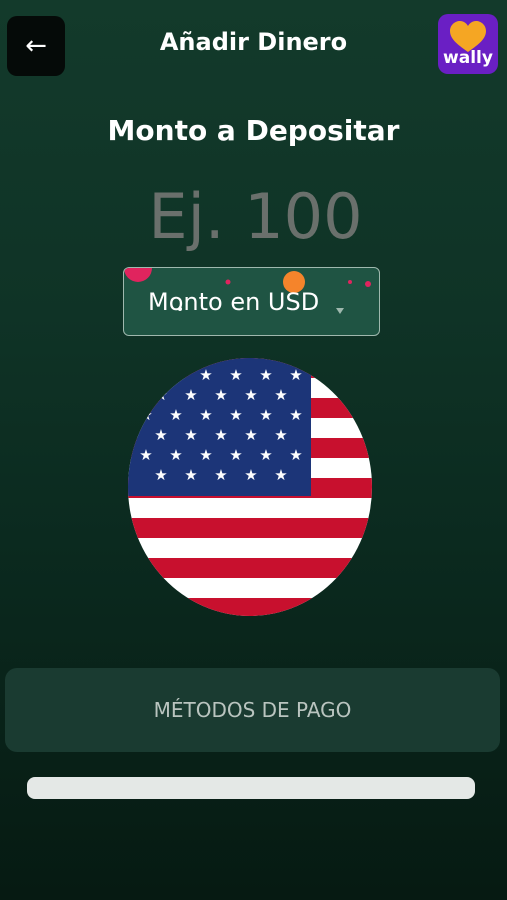 The image size is (507, 900). I want to click on payment-methods-label: MÉTODOS DE PAGO, so click(252, 710).